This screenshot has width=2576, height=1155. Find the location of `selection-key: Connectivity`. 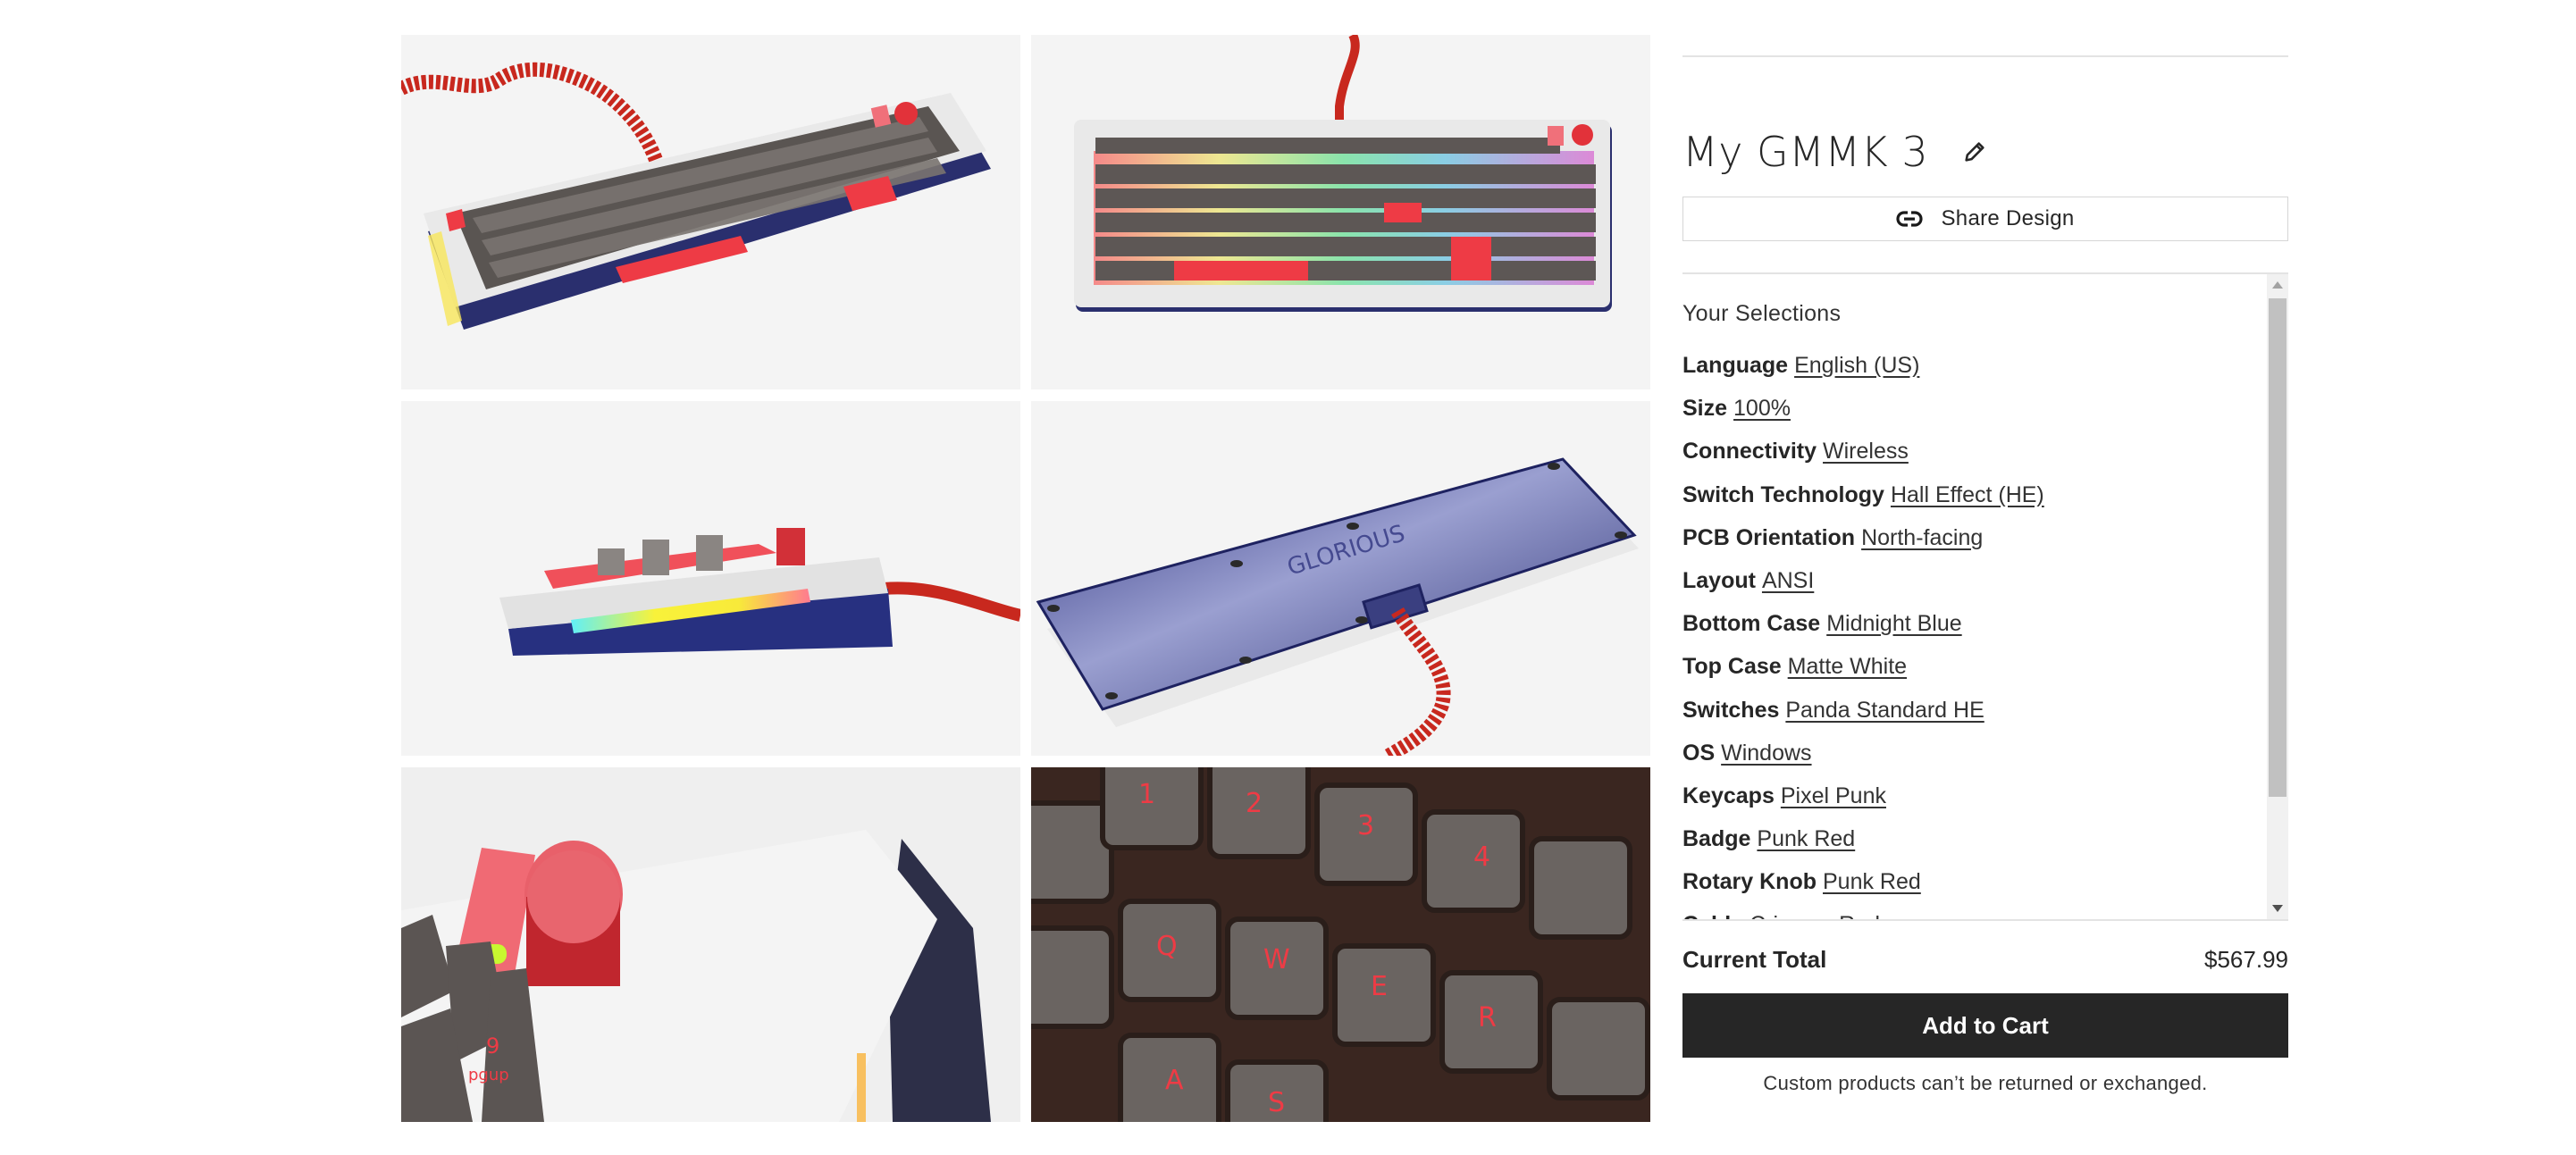

selection-key: Connectivity is located at coordinates (1749, 452).